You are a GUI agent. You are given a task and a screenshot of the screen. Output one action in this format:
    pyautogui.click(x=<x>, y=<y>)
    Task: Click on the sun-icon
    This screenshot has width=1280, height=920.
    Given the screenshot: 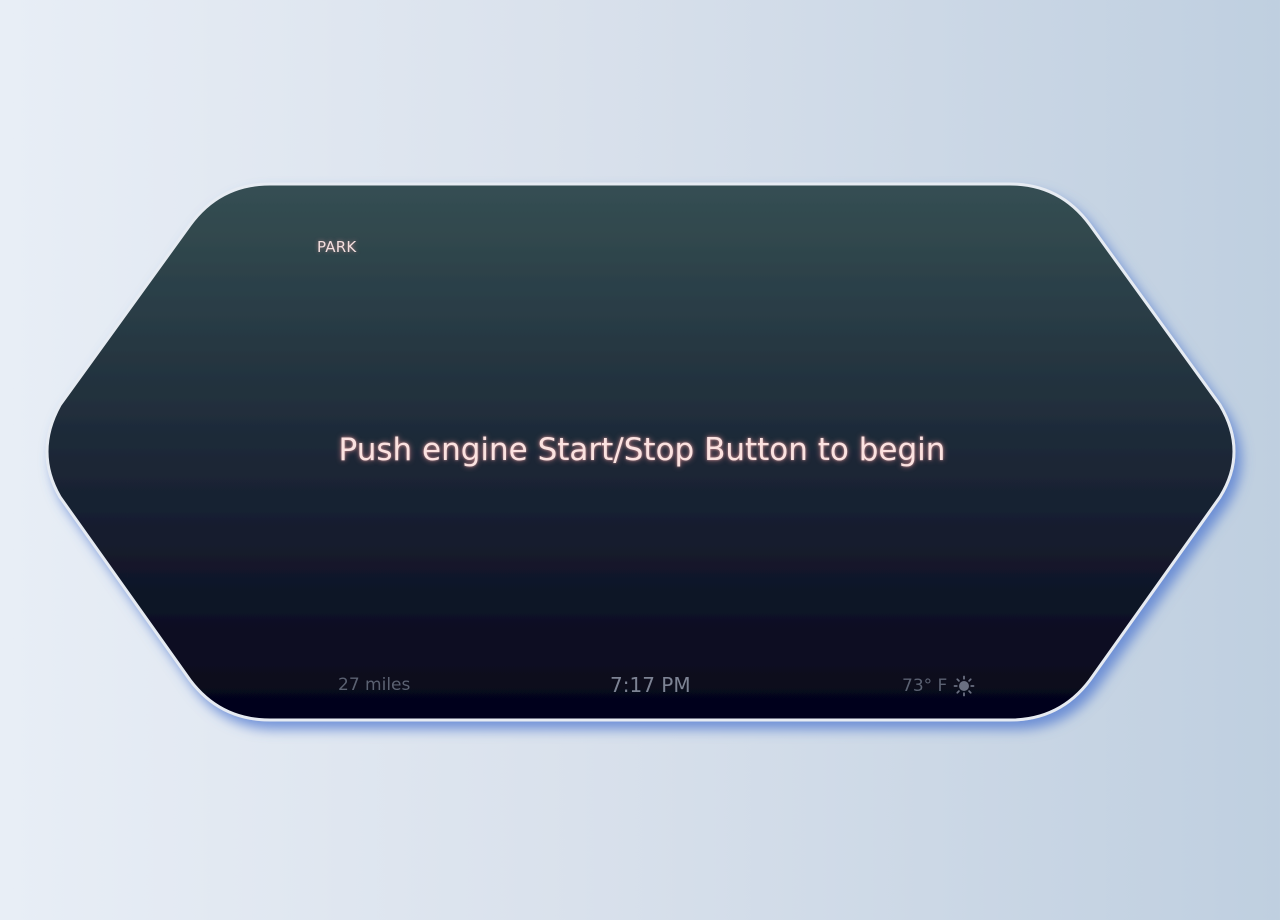 What is the action you would take?
    pyautogui.click(x=964, y=686)
    